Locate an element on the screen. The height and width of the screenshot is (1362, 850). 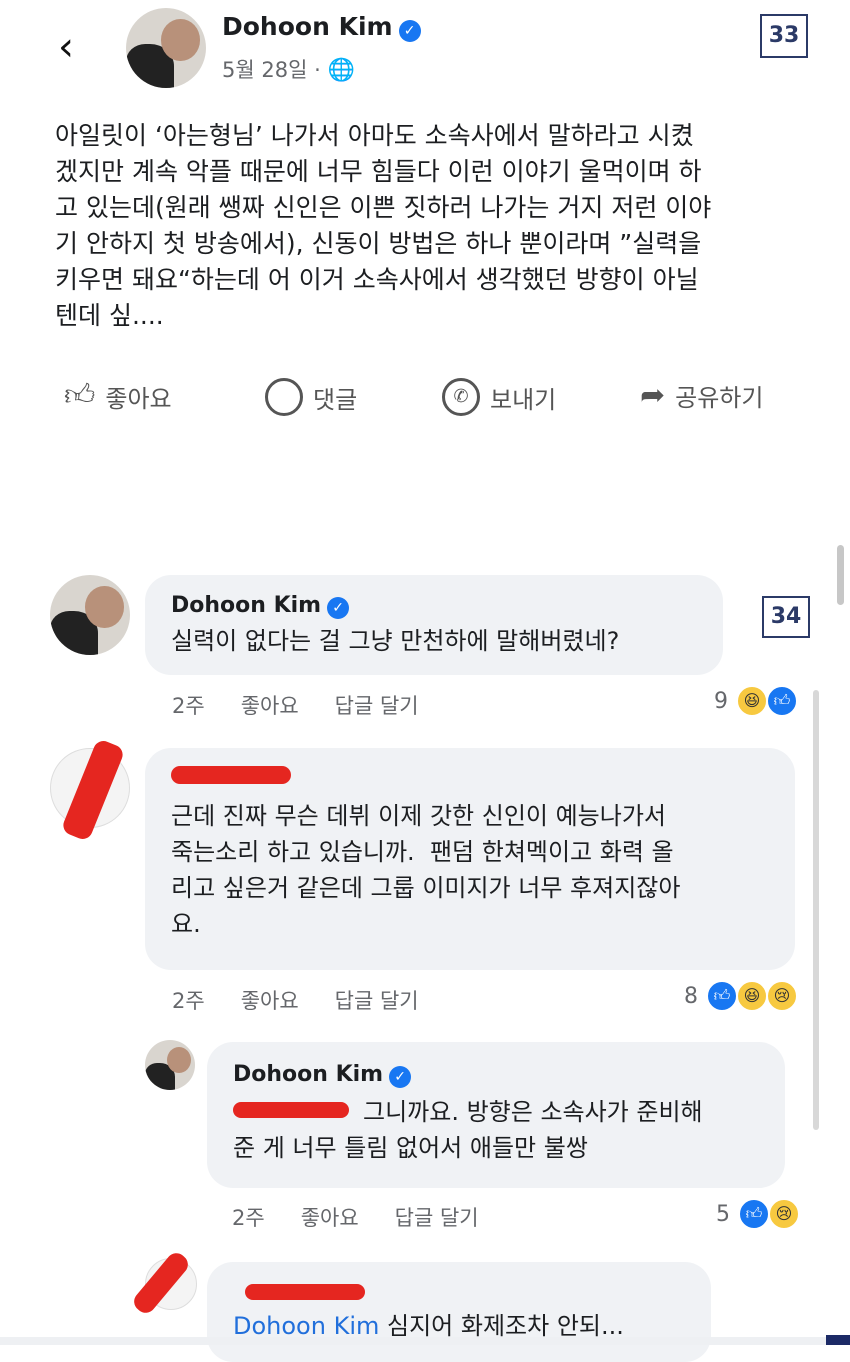
date-text: 5월 28일 · is located at coordinates (271, 70).